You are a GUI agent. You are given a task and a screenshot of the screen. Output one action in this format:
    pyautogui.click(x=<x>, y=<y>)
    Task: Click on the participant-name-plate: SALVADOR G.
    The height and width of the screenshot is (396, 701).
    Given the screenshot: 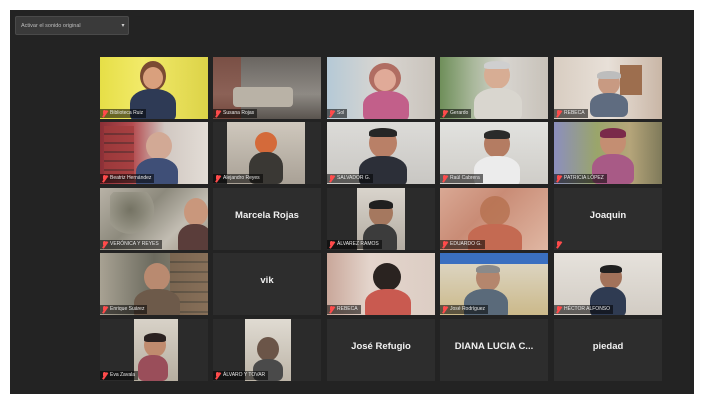 What is the action you would take?
    pyautogui.click(x=350, y=178)
    